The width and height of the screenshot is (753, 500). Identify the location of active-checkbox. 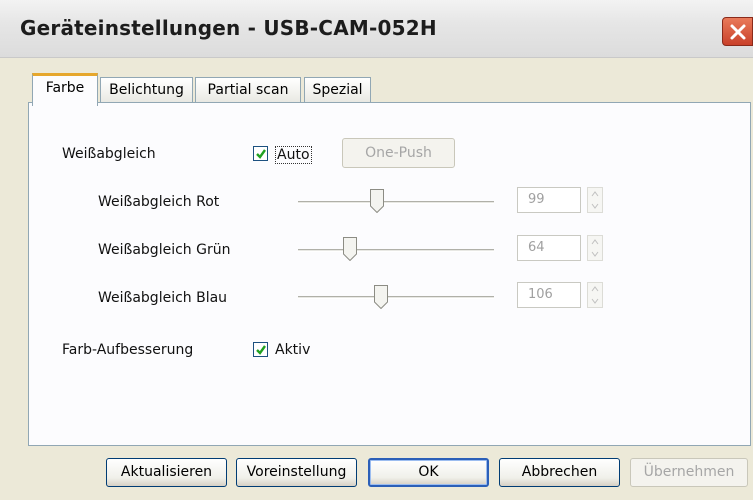
(260, 349).